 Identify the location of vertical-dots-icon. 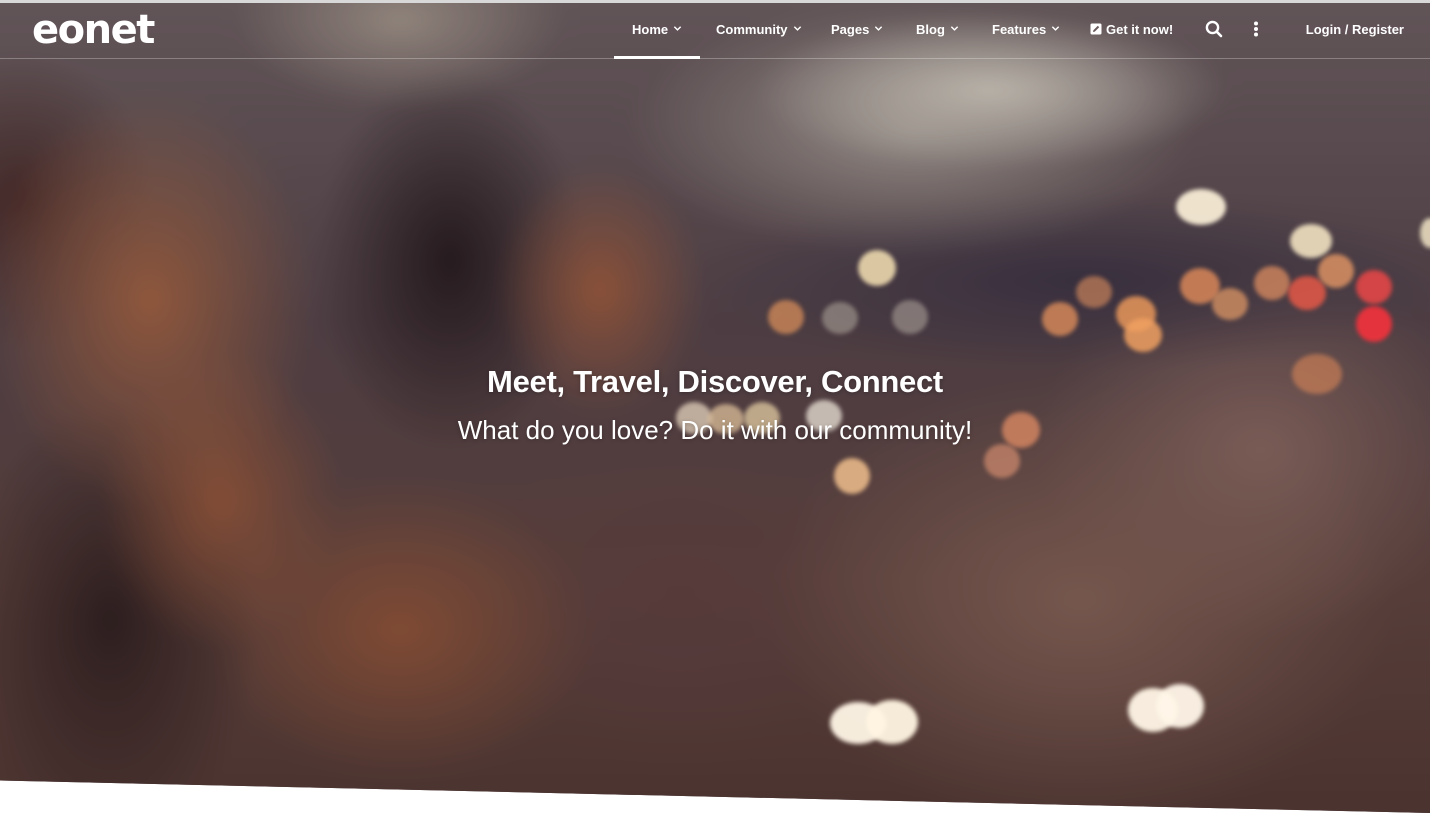
(1256, 29).